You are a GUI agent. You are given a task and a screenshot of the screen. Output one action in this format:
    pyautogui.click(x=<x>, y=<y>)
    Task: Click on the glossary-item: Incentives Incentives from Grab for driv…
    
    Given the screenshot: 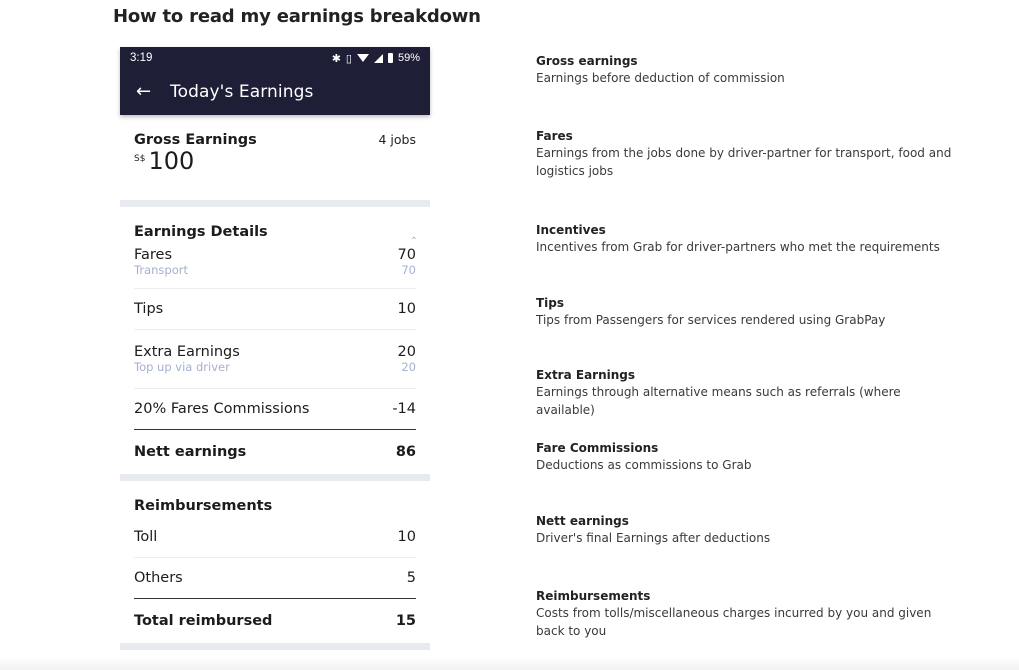 What is the action you would take?
    pyautogui.click(x=746, y=239)
    